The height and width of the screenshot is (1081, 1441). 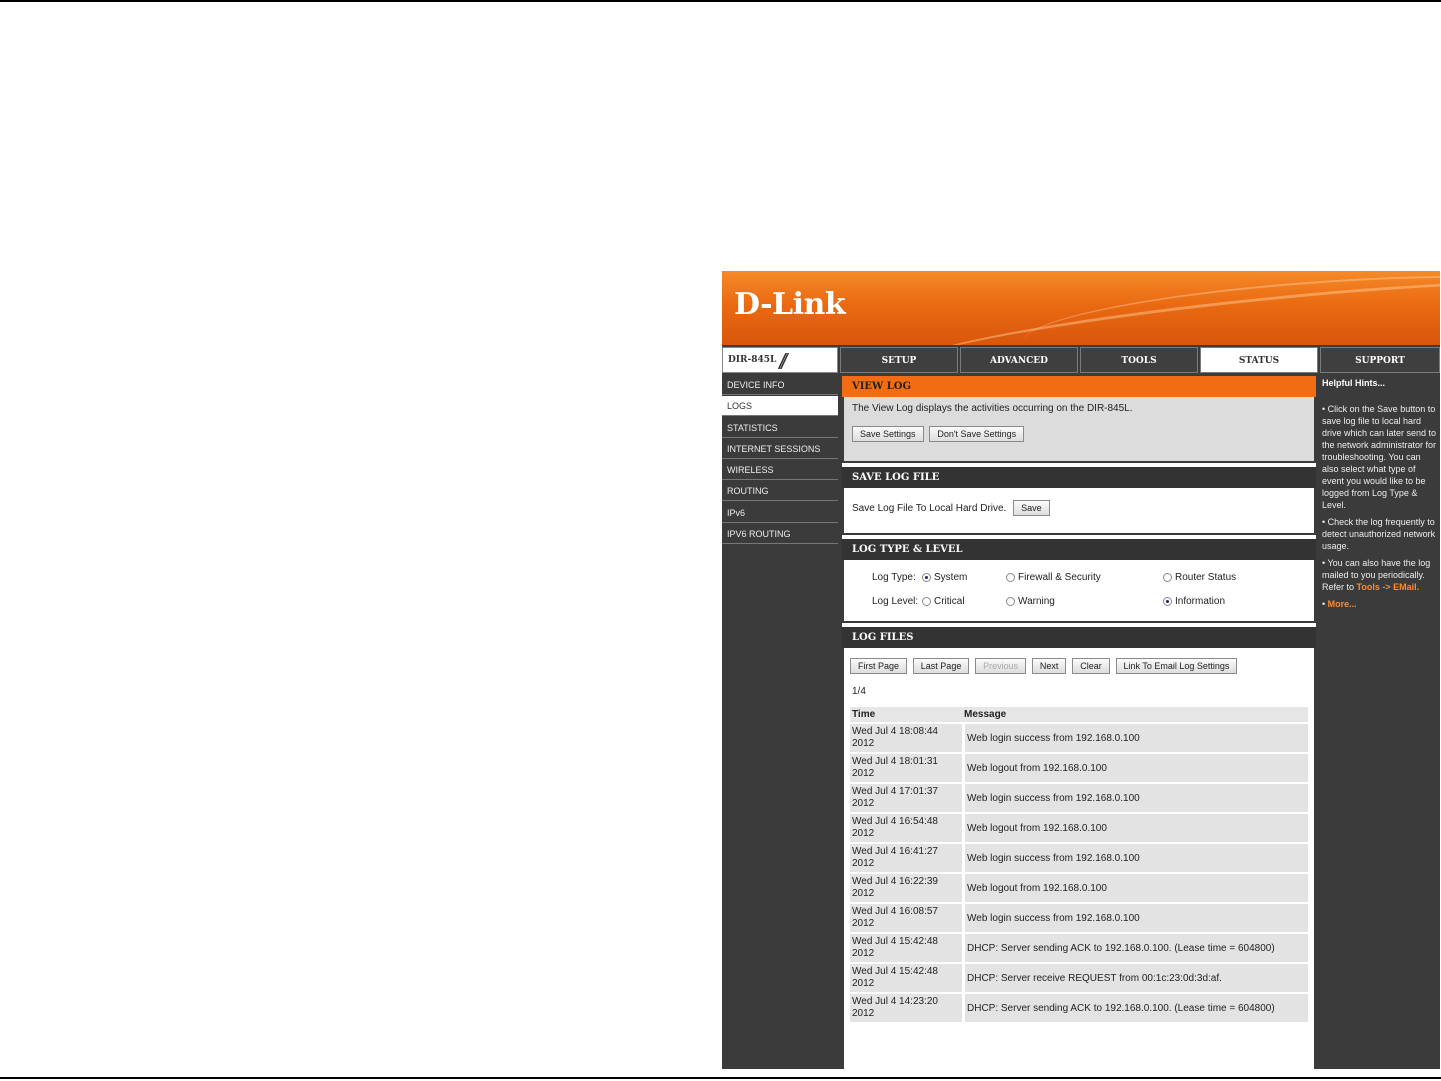 What do you see at coordinates (780, 406) in the screenshot?
I see `sidebar-item-logs: LOGS` at bounding box center [780, 406].